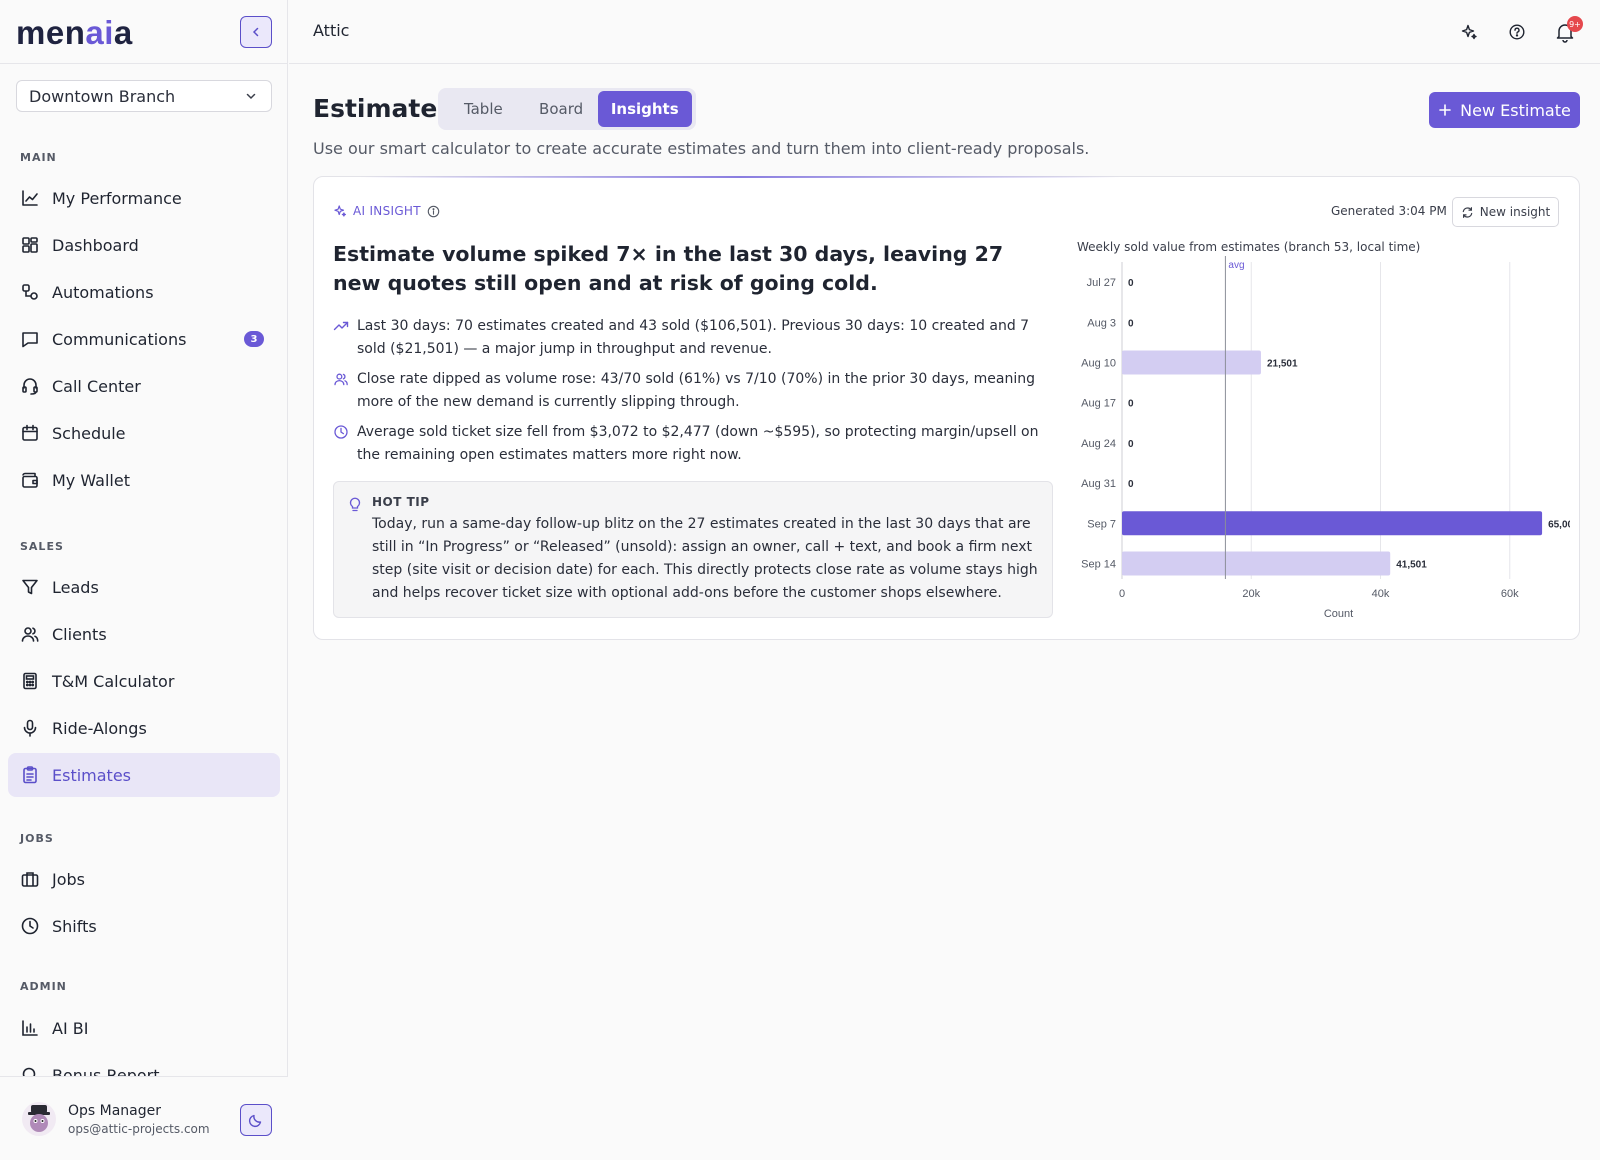 The width and height of the screenshot is (1600, 1160). What do you see at coordinates (144, 1028) in the screenshot?
I see `sidebar-item-ai-bi: AI BI` at bounding box center [144, 1028].